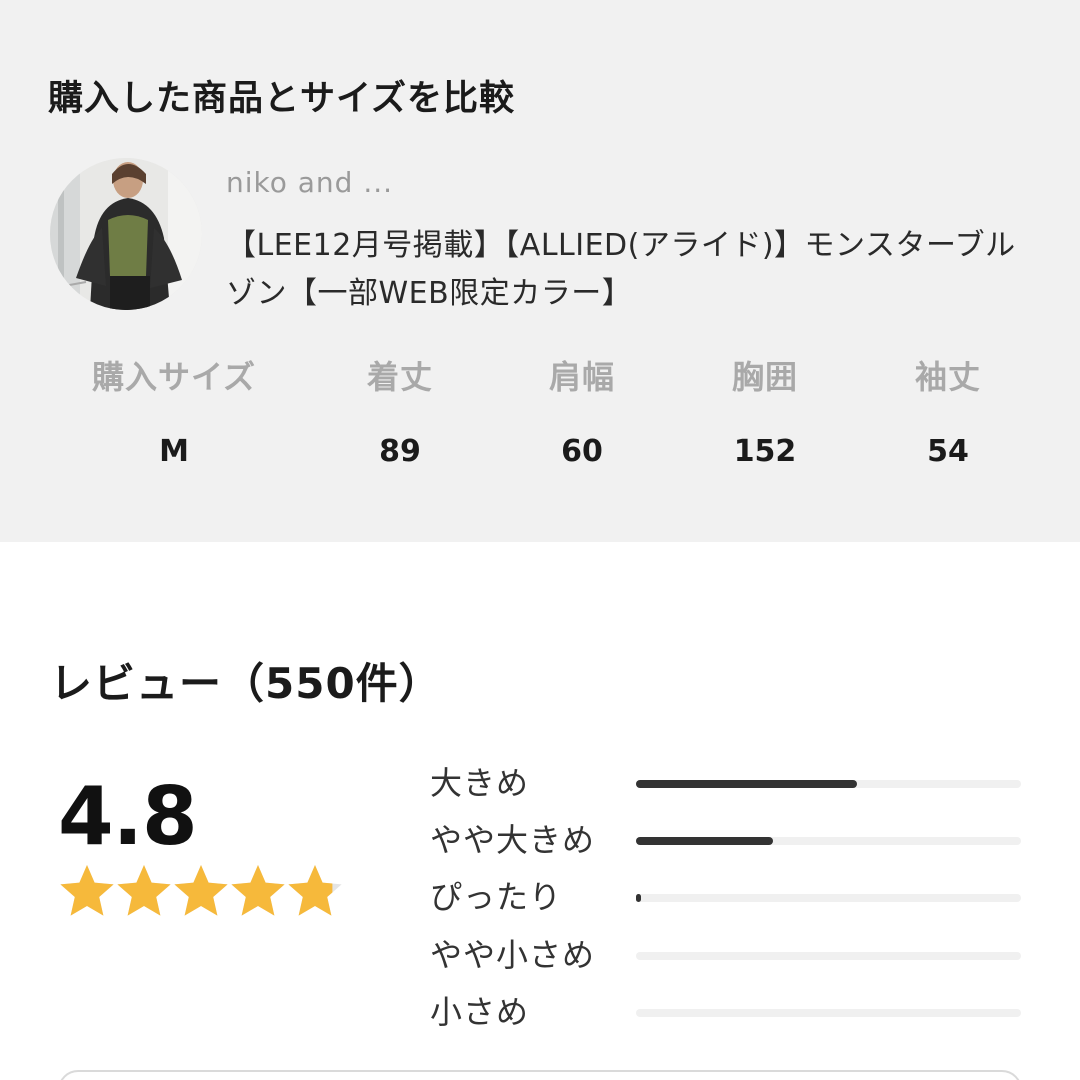 The image size is (1080, 1080). I want to click on fit-row-slightly-small: やや小さめ, so click(730, 955).